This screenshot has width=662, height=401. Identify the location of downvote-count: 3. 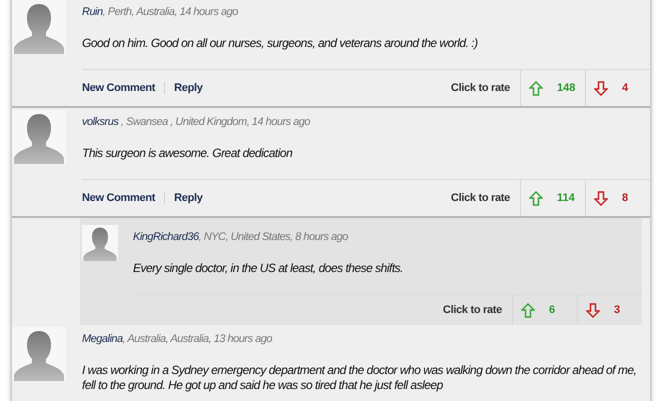
(617, 310).